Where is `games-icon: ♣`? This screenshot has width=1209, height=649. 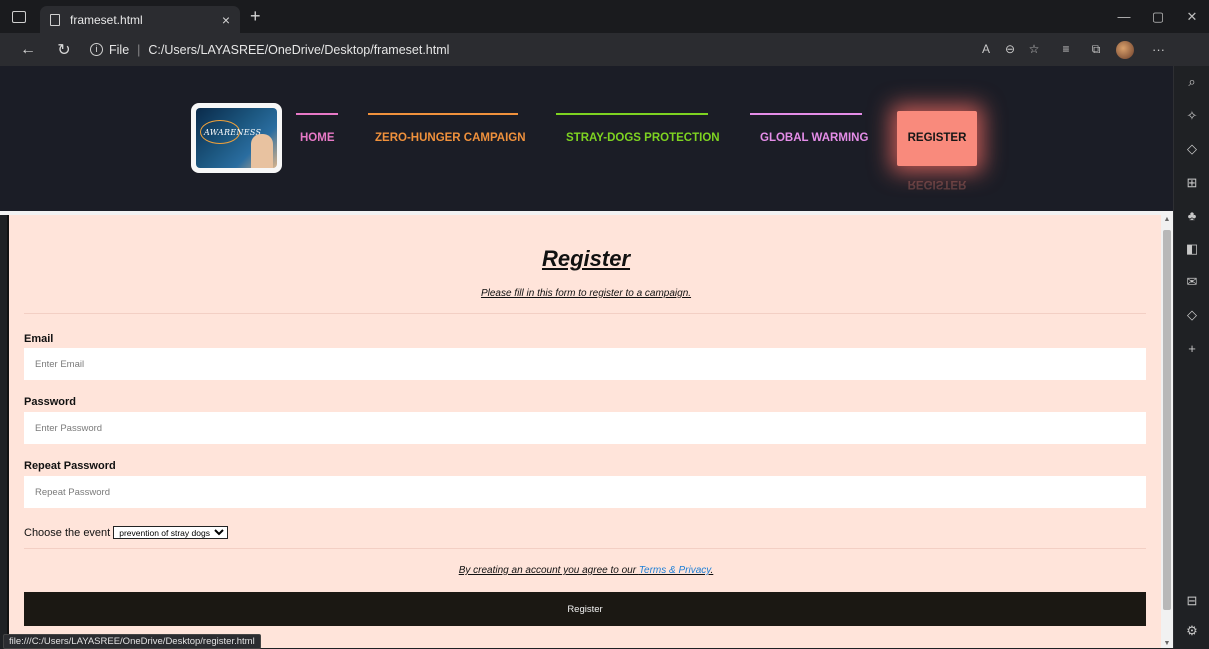 games-icon: ♣ is located at coordinates (1191, 215).